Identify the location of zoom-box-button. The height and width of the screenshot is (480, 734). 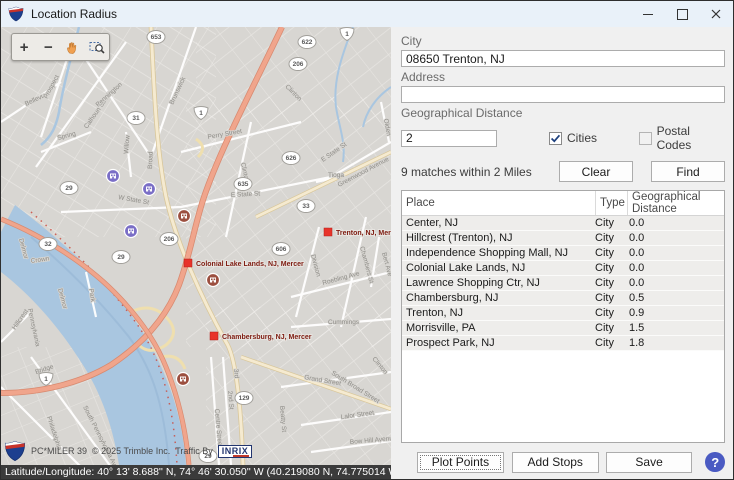
(97, 47).